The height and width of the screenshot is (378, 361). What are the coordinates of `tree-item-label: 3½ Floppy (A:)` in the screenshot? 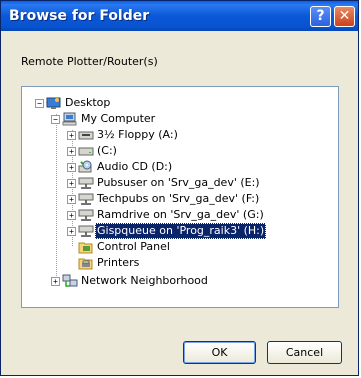 It's located at (137, 134).